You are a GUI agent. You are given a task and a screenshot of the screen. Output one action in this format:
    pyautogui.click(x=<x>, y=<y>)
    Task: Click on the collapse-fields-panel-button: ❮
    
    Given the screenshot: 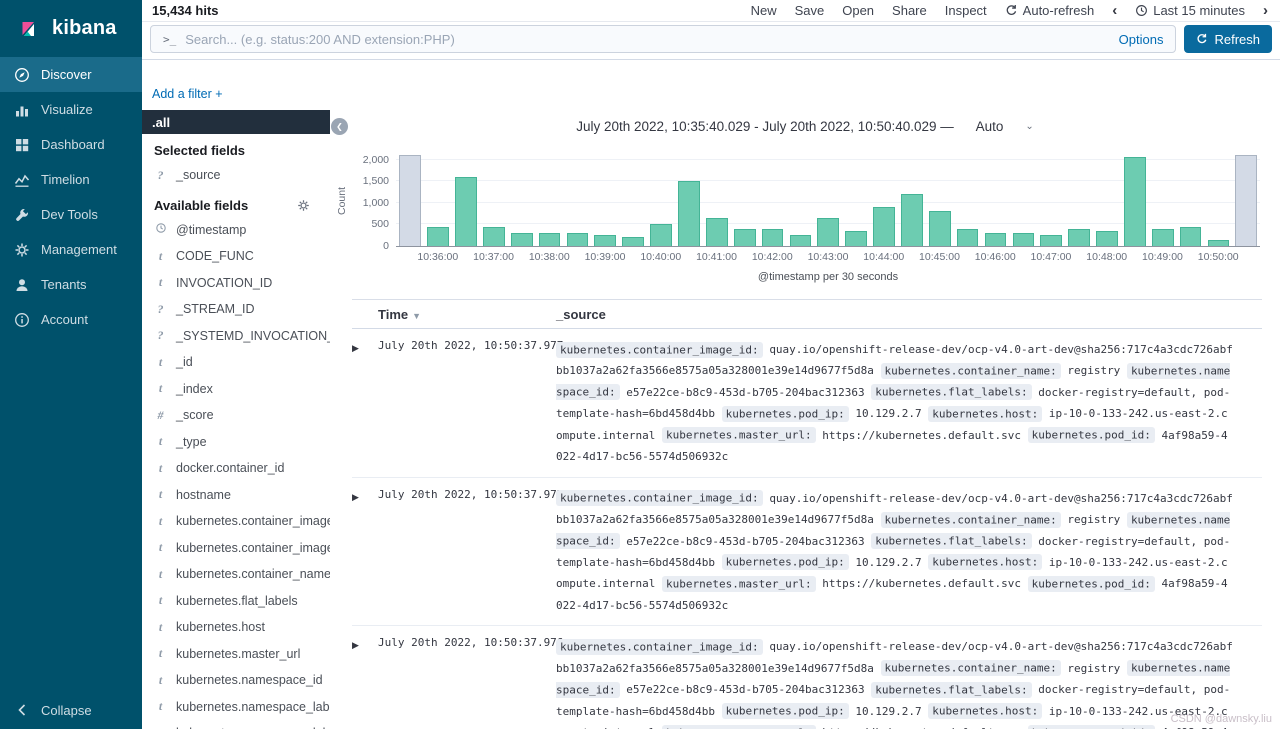 What is the action you would take?
    pyautogui.click(x=339, y=126)
    